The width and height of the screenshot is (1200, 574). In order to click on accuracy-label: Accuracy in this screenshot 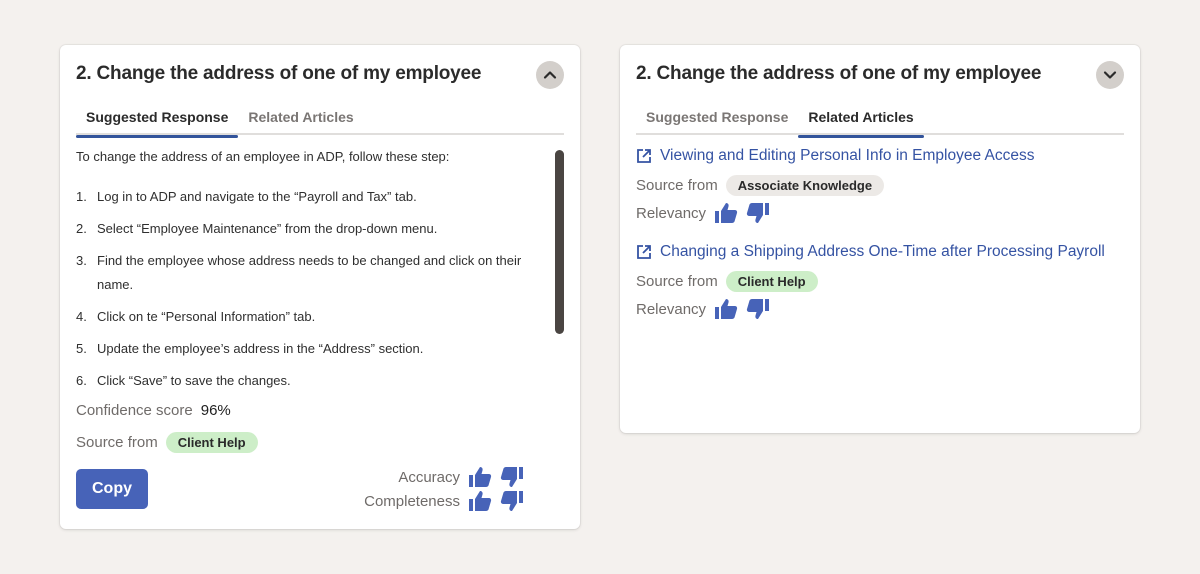, I will do `click(429, 477)`.